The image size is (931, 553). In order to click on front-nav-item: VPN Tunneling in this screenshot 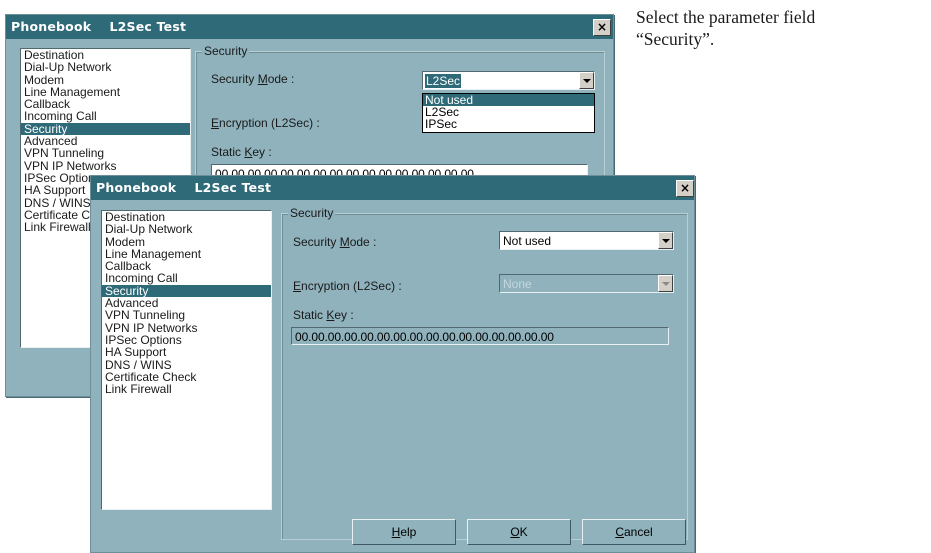, I will do `click(186, 315)`.